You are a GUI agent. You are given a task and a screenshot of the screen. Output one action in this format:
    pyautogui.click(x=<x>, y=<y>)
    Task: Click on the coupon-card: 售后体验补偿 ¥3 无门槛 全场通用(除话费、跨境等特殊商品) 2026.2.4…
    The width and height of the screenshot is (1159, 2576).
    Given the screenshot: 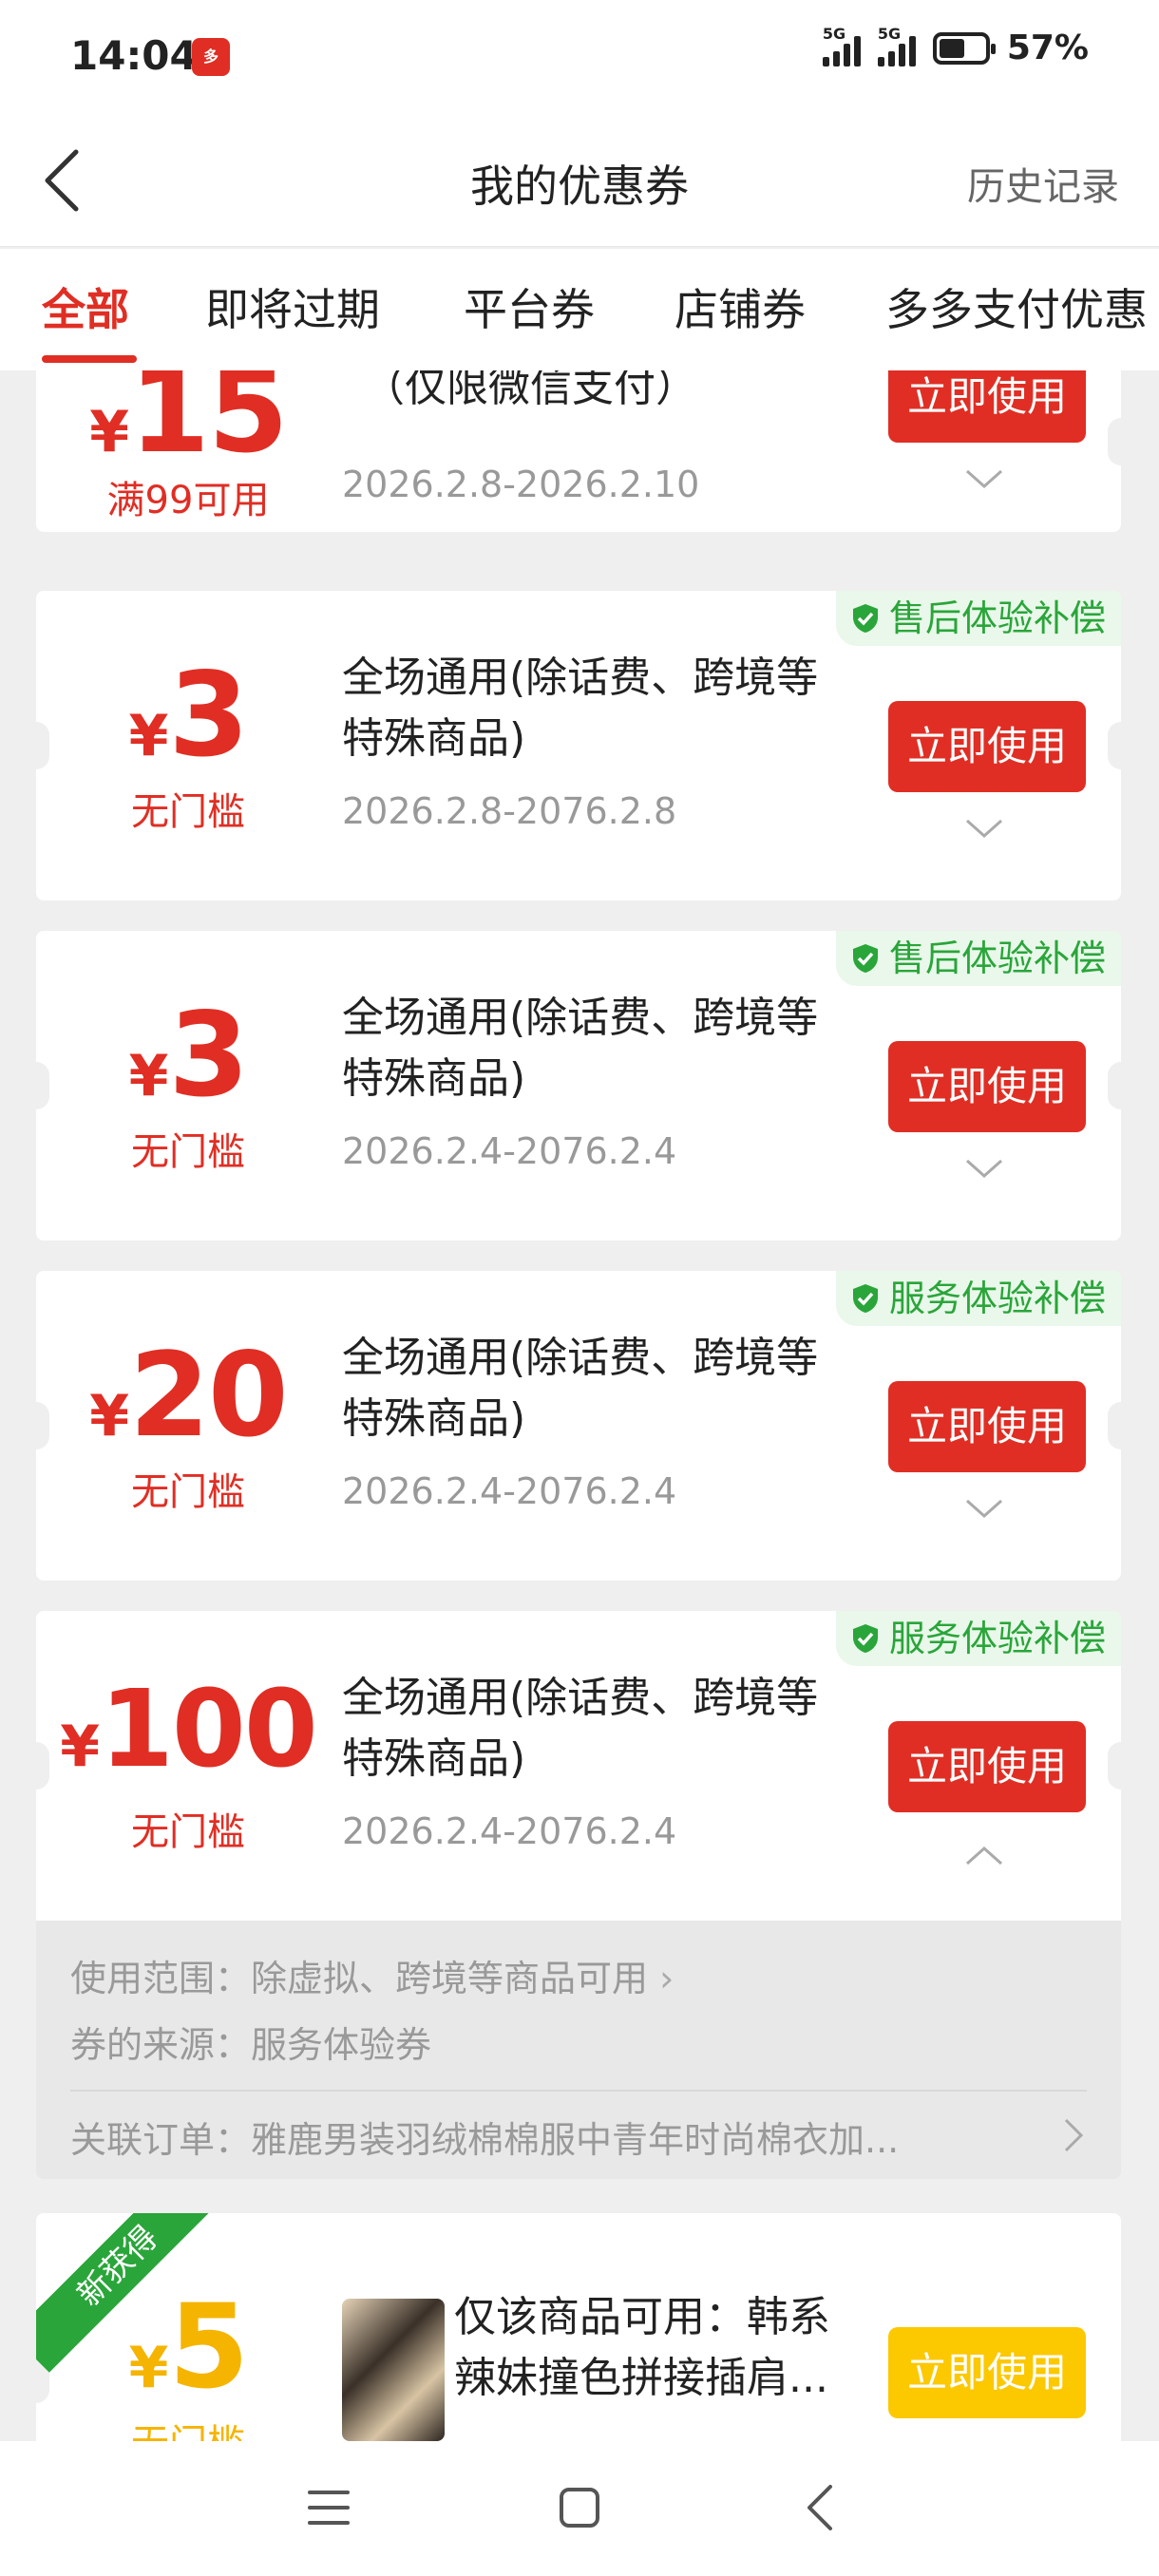 What is the action you would take?
    pyautogui.click(x=578, y=1086)
    